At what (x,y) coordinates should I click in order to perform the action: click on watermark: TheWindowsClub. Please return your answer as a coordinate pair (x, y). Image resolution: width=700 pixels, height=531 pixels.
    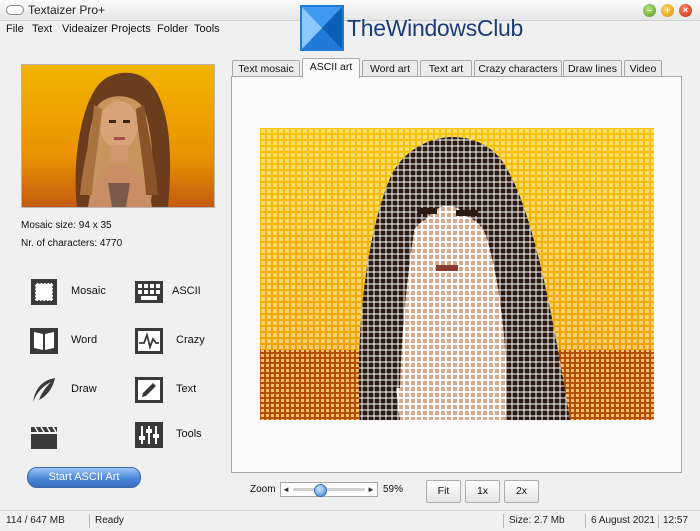
    Looking at the image, I should click on (430, 29).